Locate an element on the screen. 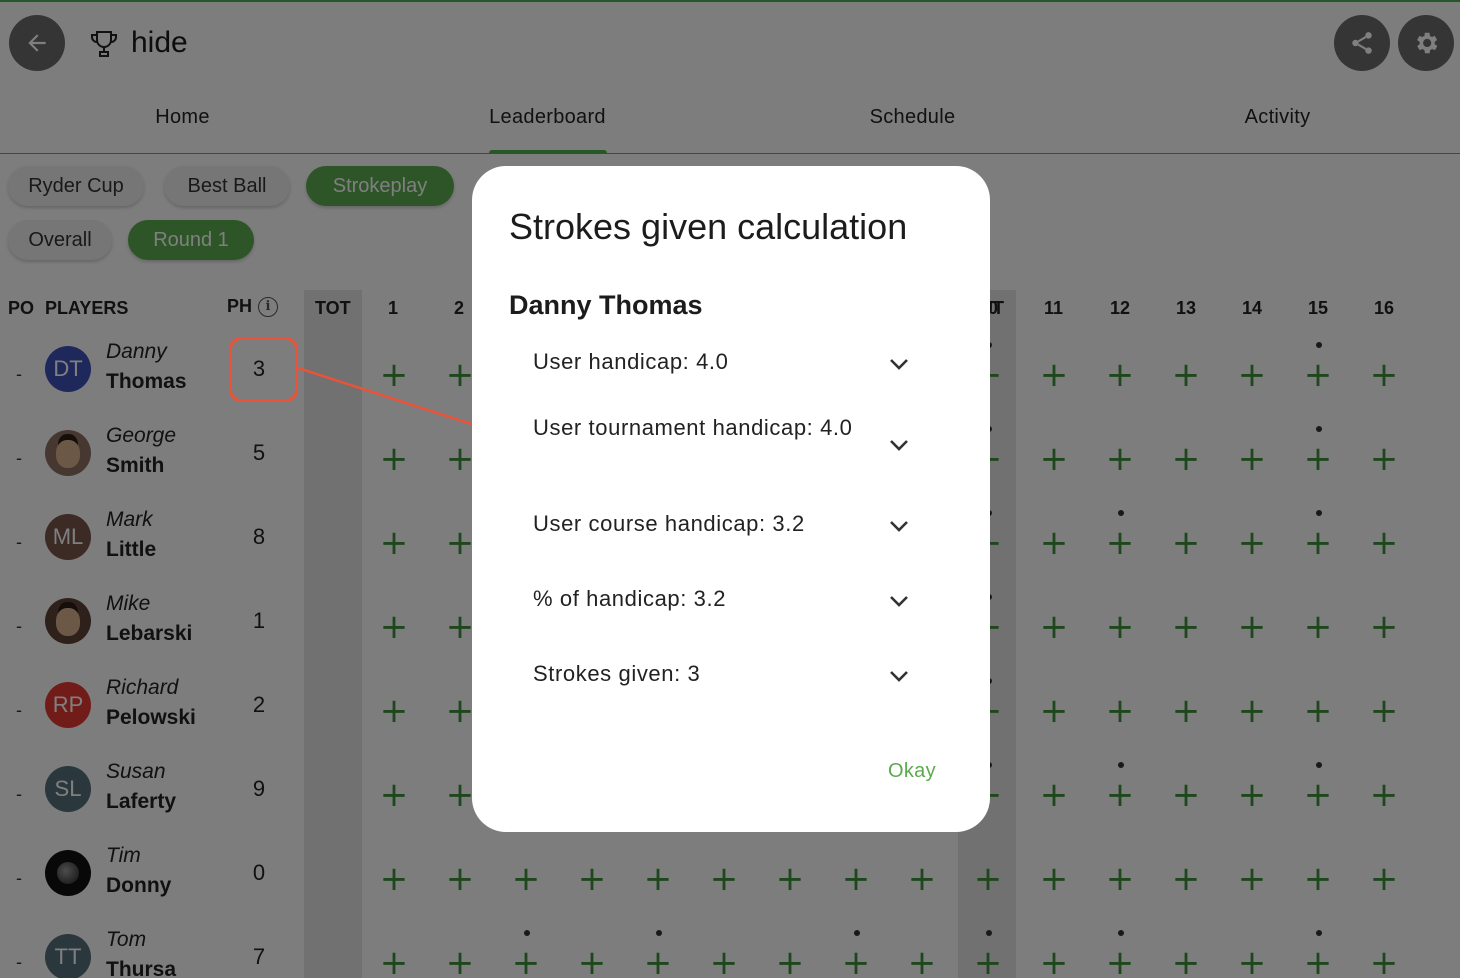  expansion-strokes-given: Strokes given: 3 is located at coordinates (743, 674).